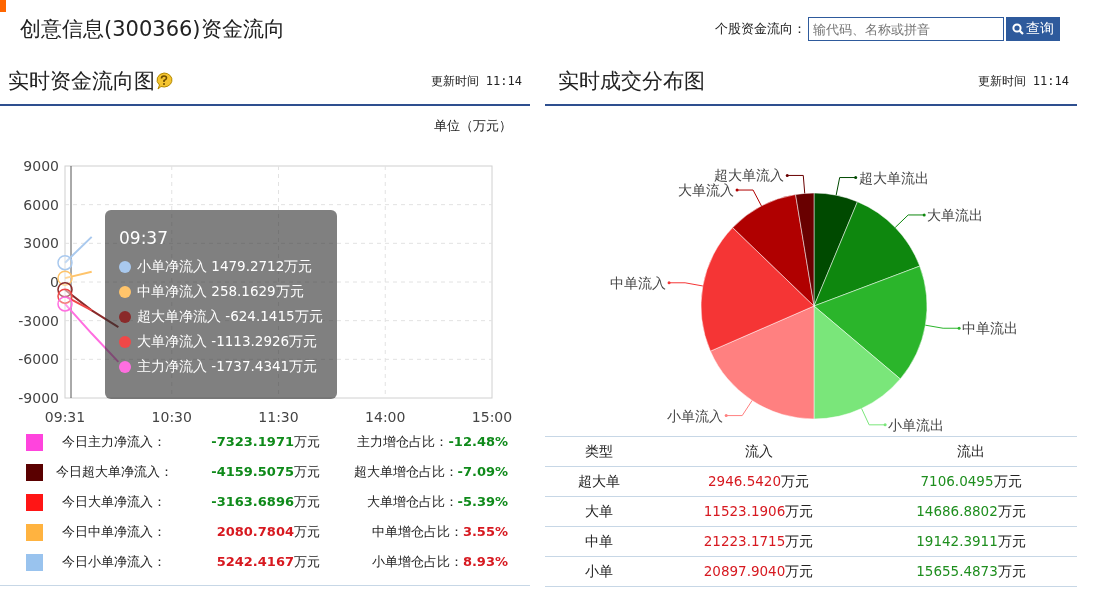 The image size is (1098, 604). What do you see at coordinates (971, 571) in the screenshot?
I see `outflow-cell: 15655.4873万元` at bounding box center [971, 571].